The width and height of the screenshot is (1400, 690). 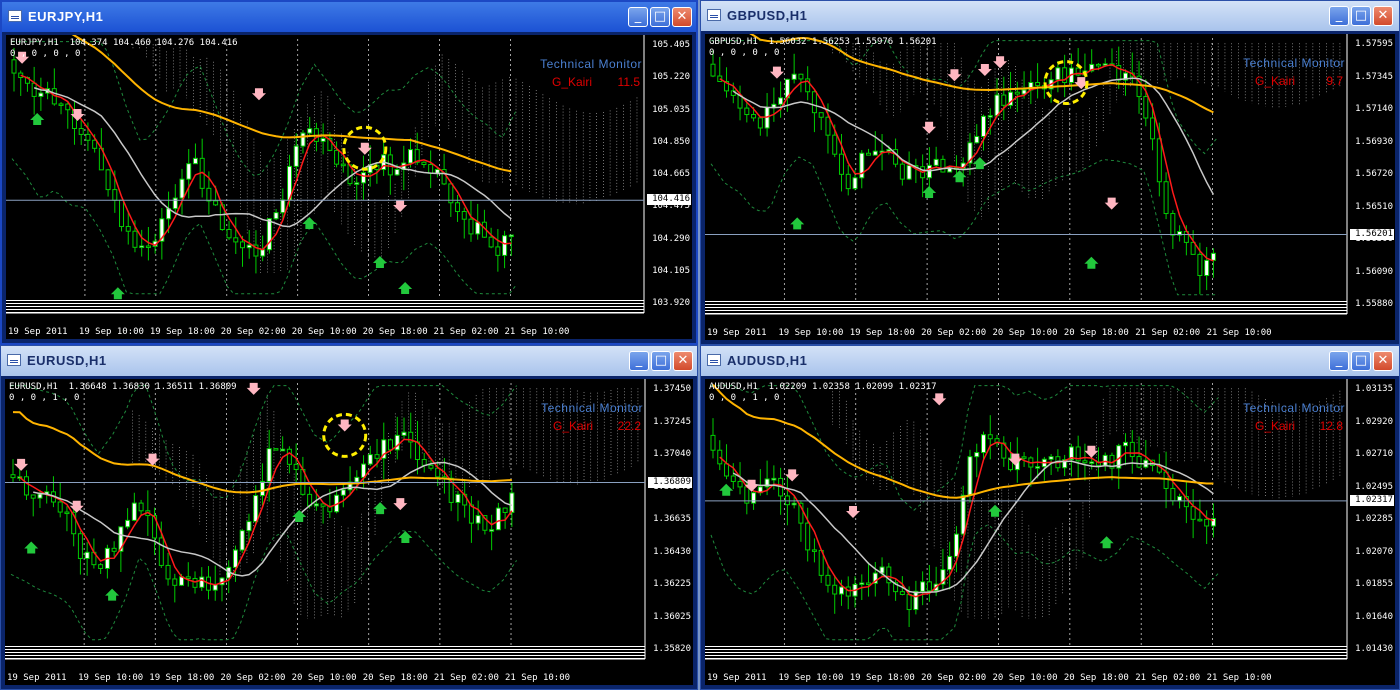 What do you see at coordinates (1374, 76) in the screenshot?
I see `price-axis-label: 1.57345` at bounding box center [1374, 76].